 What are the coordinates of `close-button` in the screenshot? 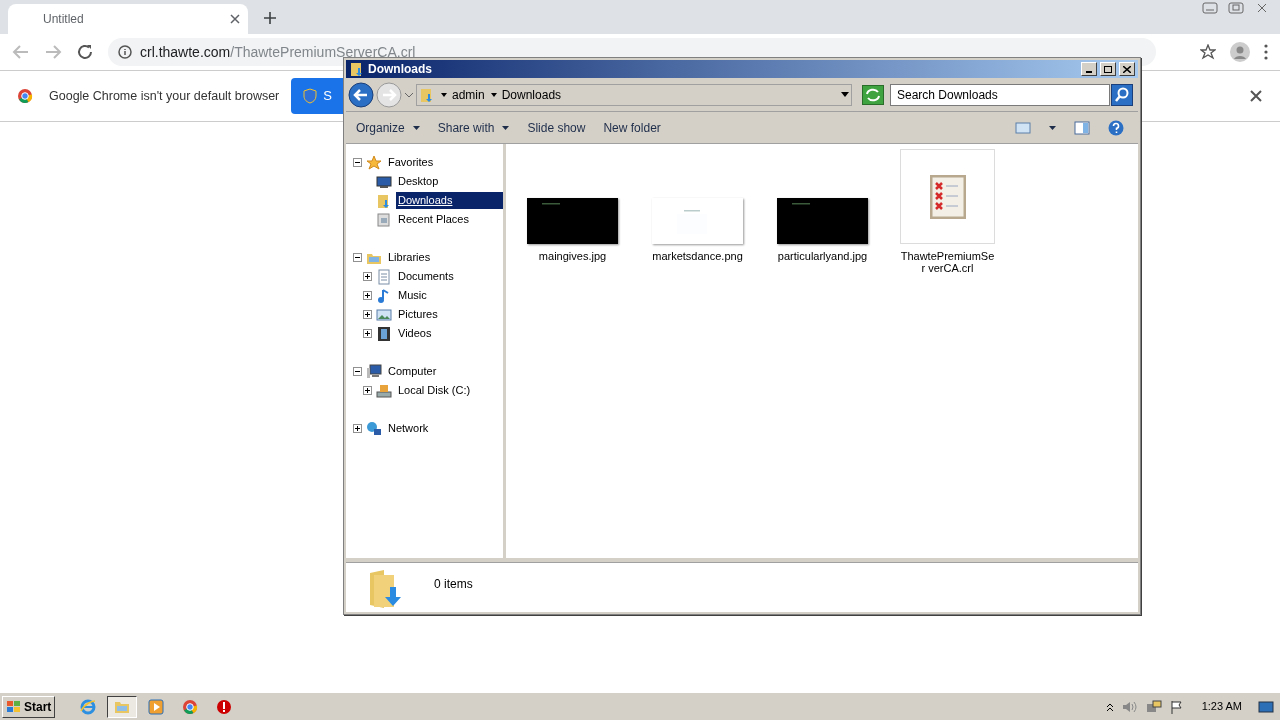 It's located at (1127, 69).